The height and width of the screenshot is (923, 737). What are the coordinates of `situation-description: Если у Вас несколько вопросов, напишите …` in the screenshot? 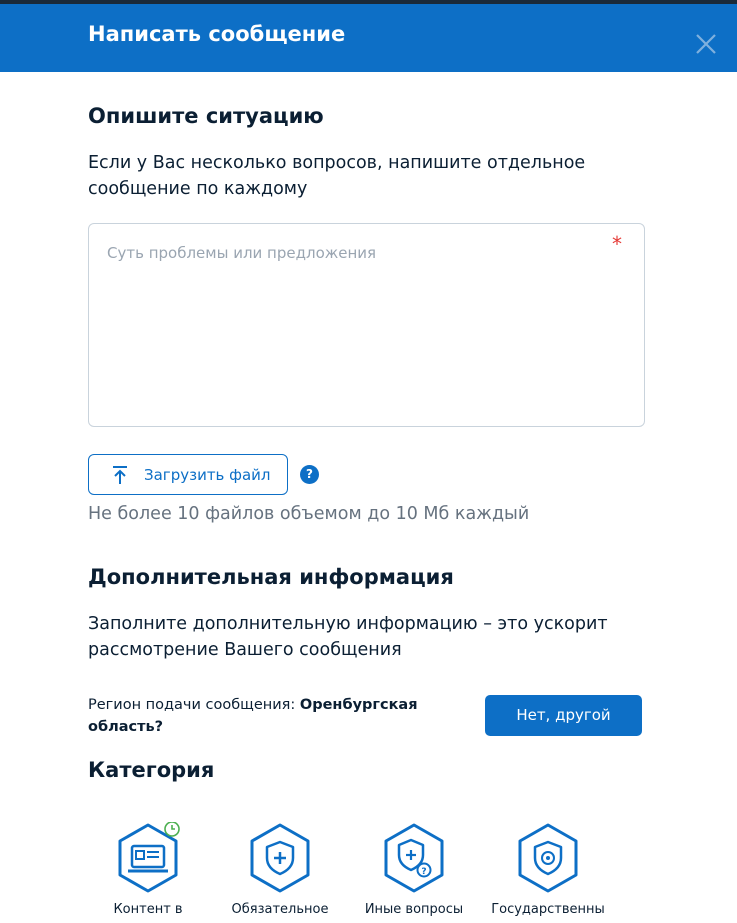 It's located at (337, 176).